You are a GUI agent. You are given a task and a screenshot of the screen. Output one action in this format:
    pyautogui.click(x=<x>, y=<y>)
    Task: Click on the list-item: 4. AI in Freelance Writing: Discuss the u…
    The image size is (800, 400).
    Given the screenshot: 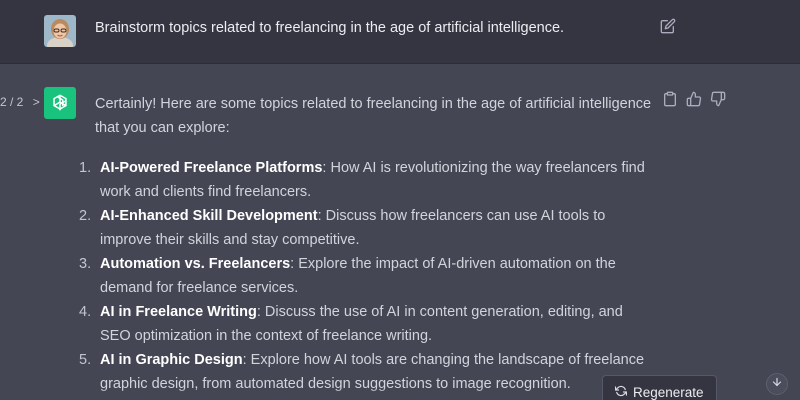 What is the action you would take?
    pyautogui.click(x=367, y=324)
    